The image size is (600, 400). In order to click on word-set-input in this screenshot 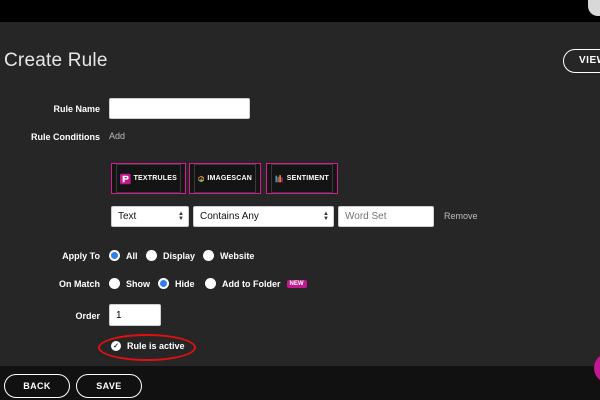, I will do `click(386, 216)`.